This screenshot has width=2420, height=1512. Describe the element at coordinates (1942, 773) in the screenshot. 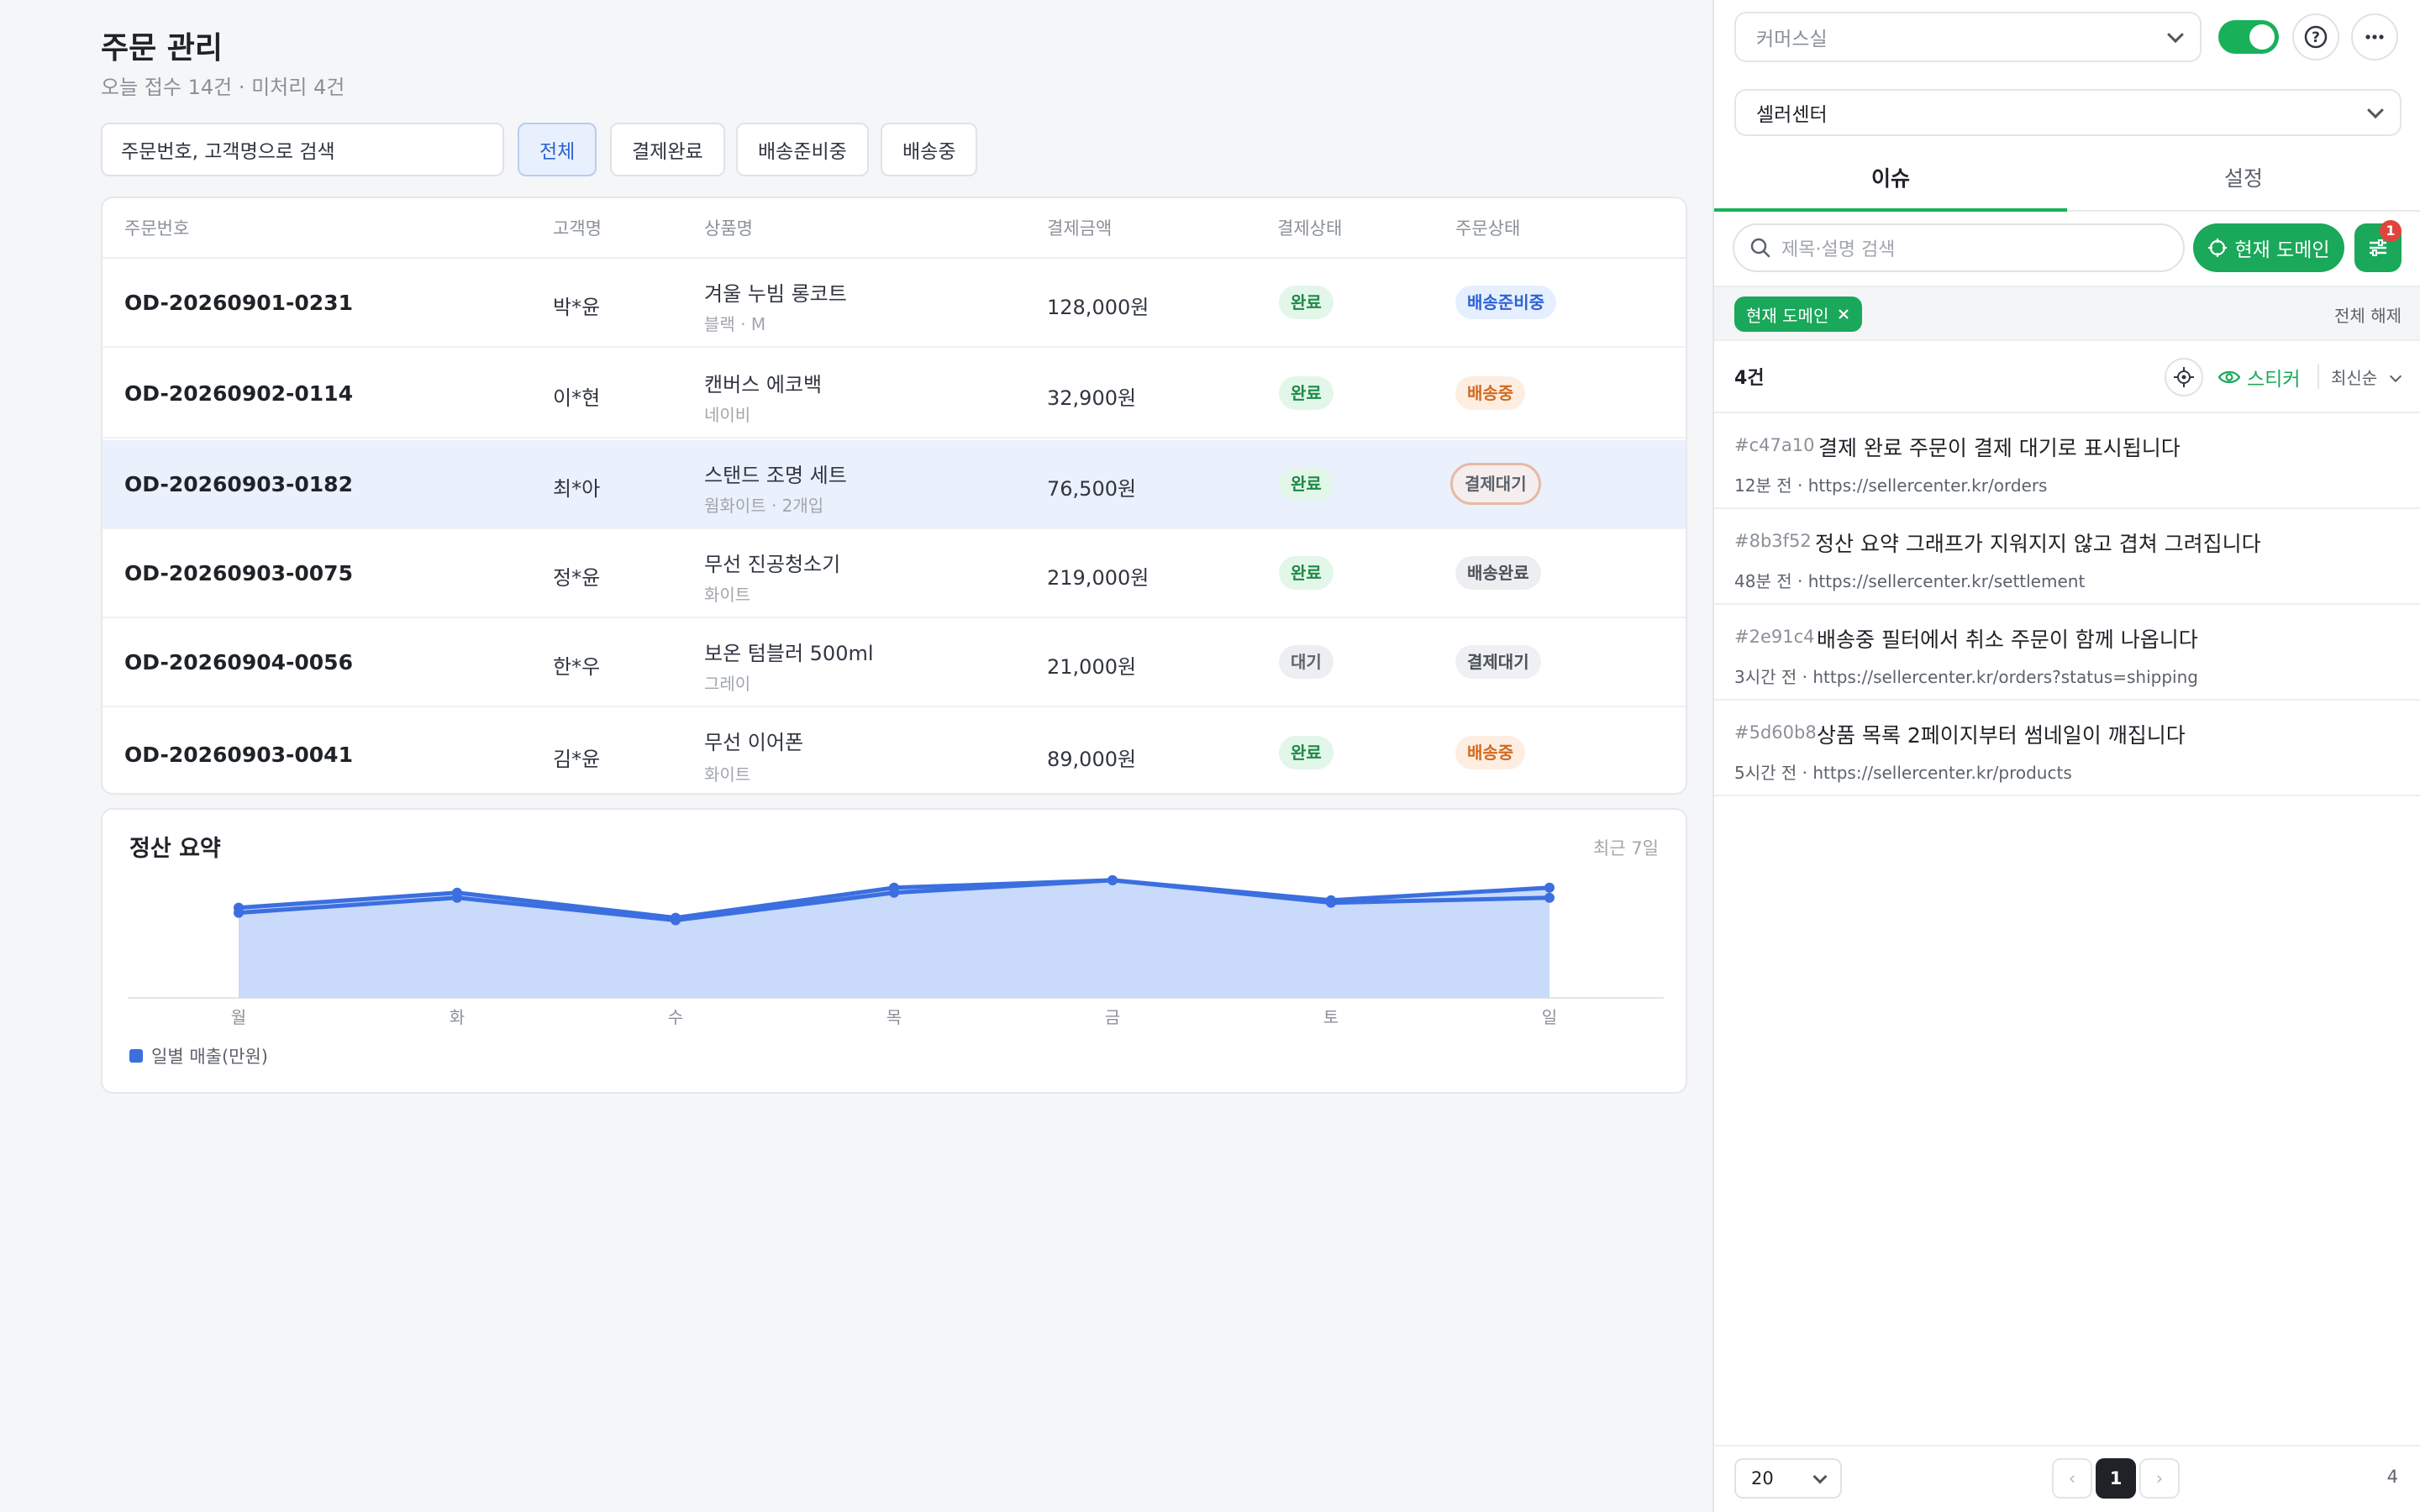

I see `issue-url: https://sellercenter.kr/products` at that location.